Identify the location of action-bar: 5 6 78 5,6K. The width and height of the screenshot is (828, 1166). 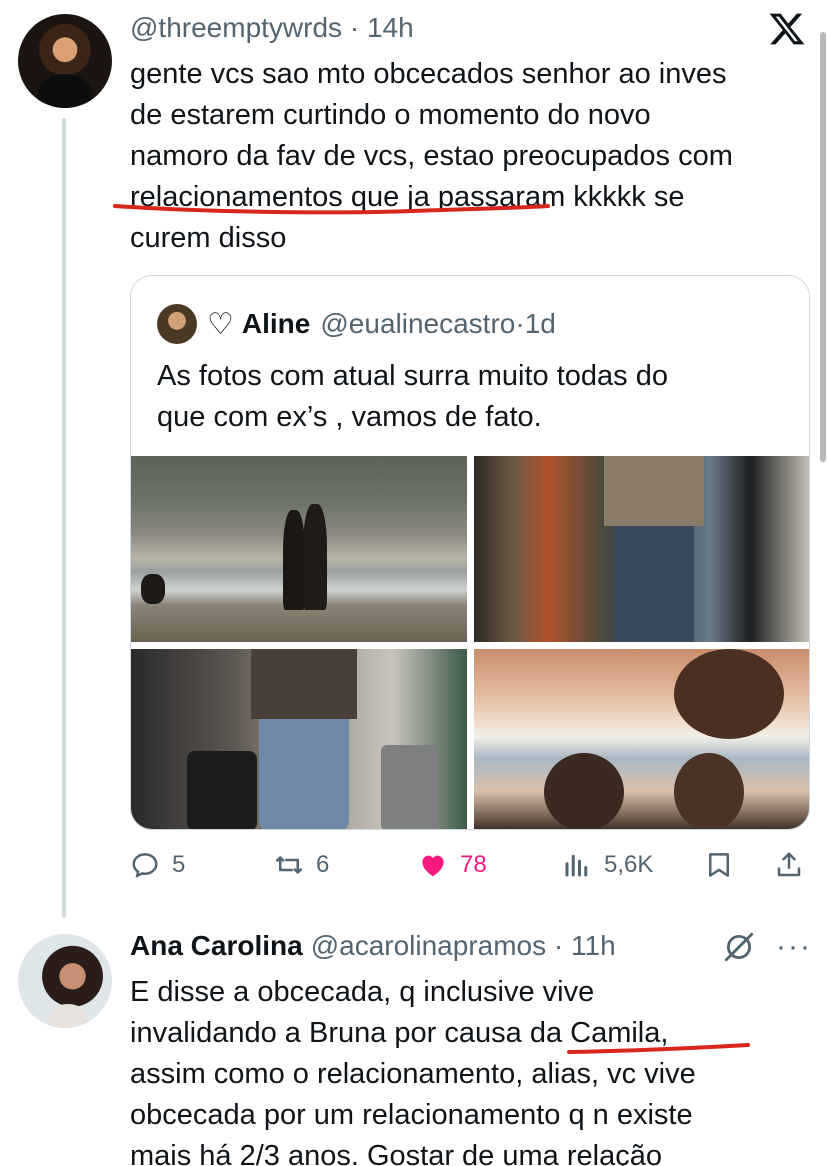
(470, 865).